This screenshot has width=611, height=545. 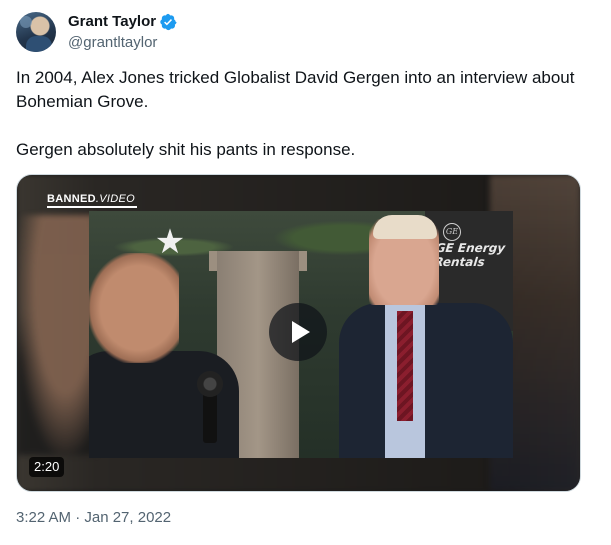 I want to click on play-button, so click(x=298, y=332).